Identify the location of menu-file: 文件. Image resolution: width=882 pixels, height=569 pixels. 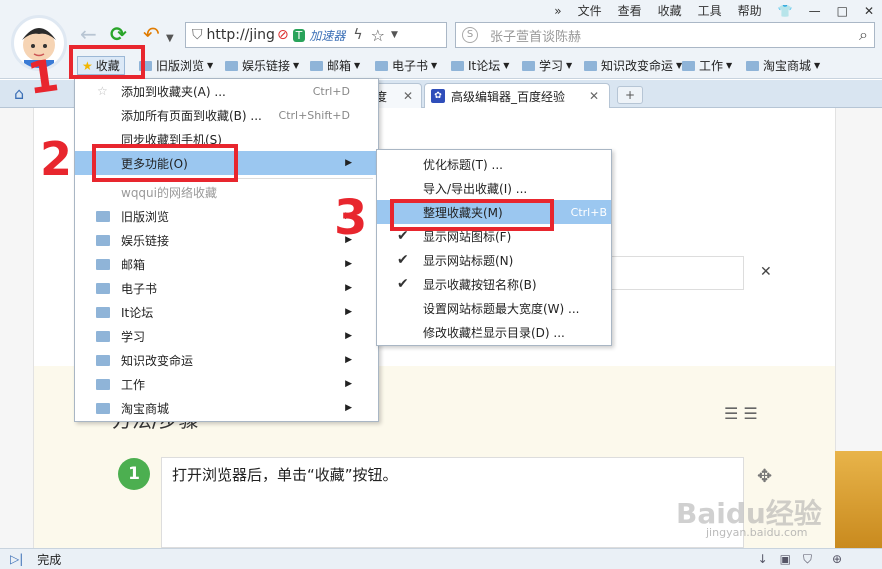
(590, 11).